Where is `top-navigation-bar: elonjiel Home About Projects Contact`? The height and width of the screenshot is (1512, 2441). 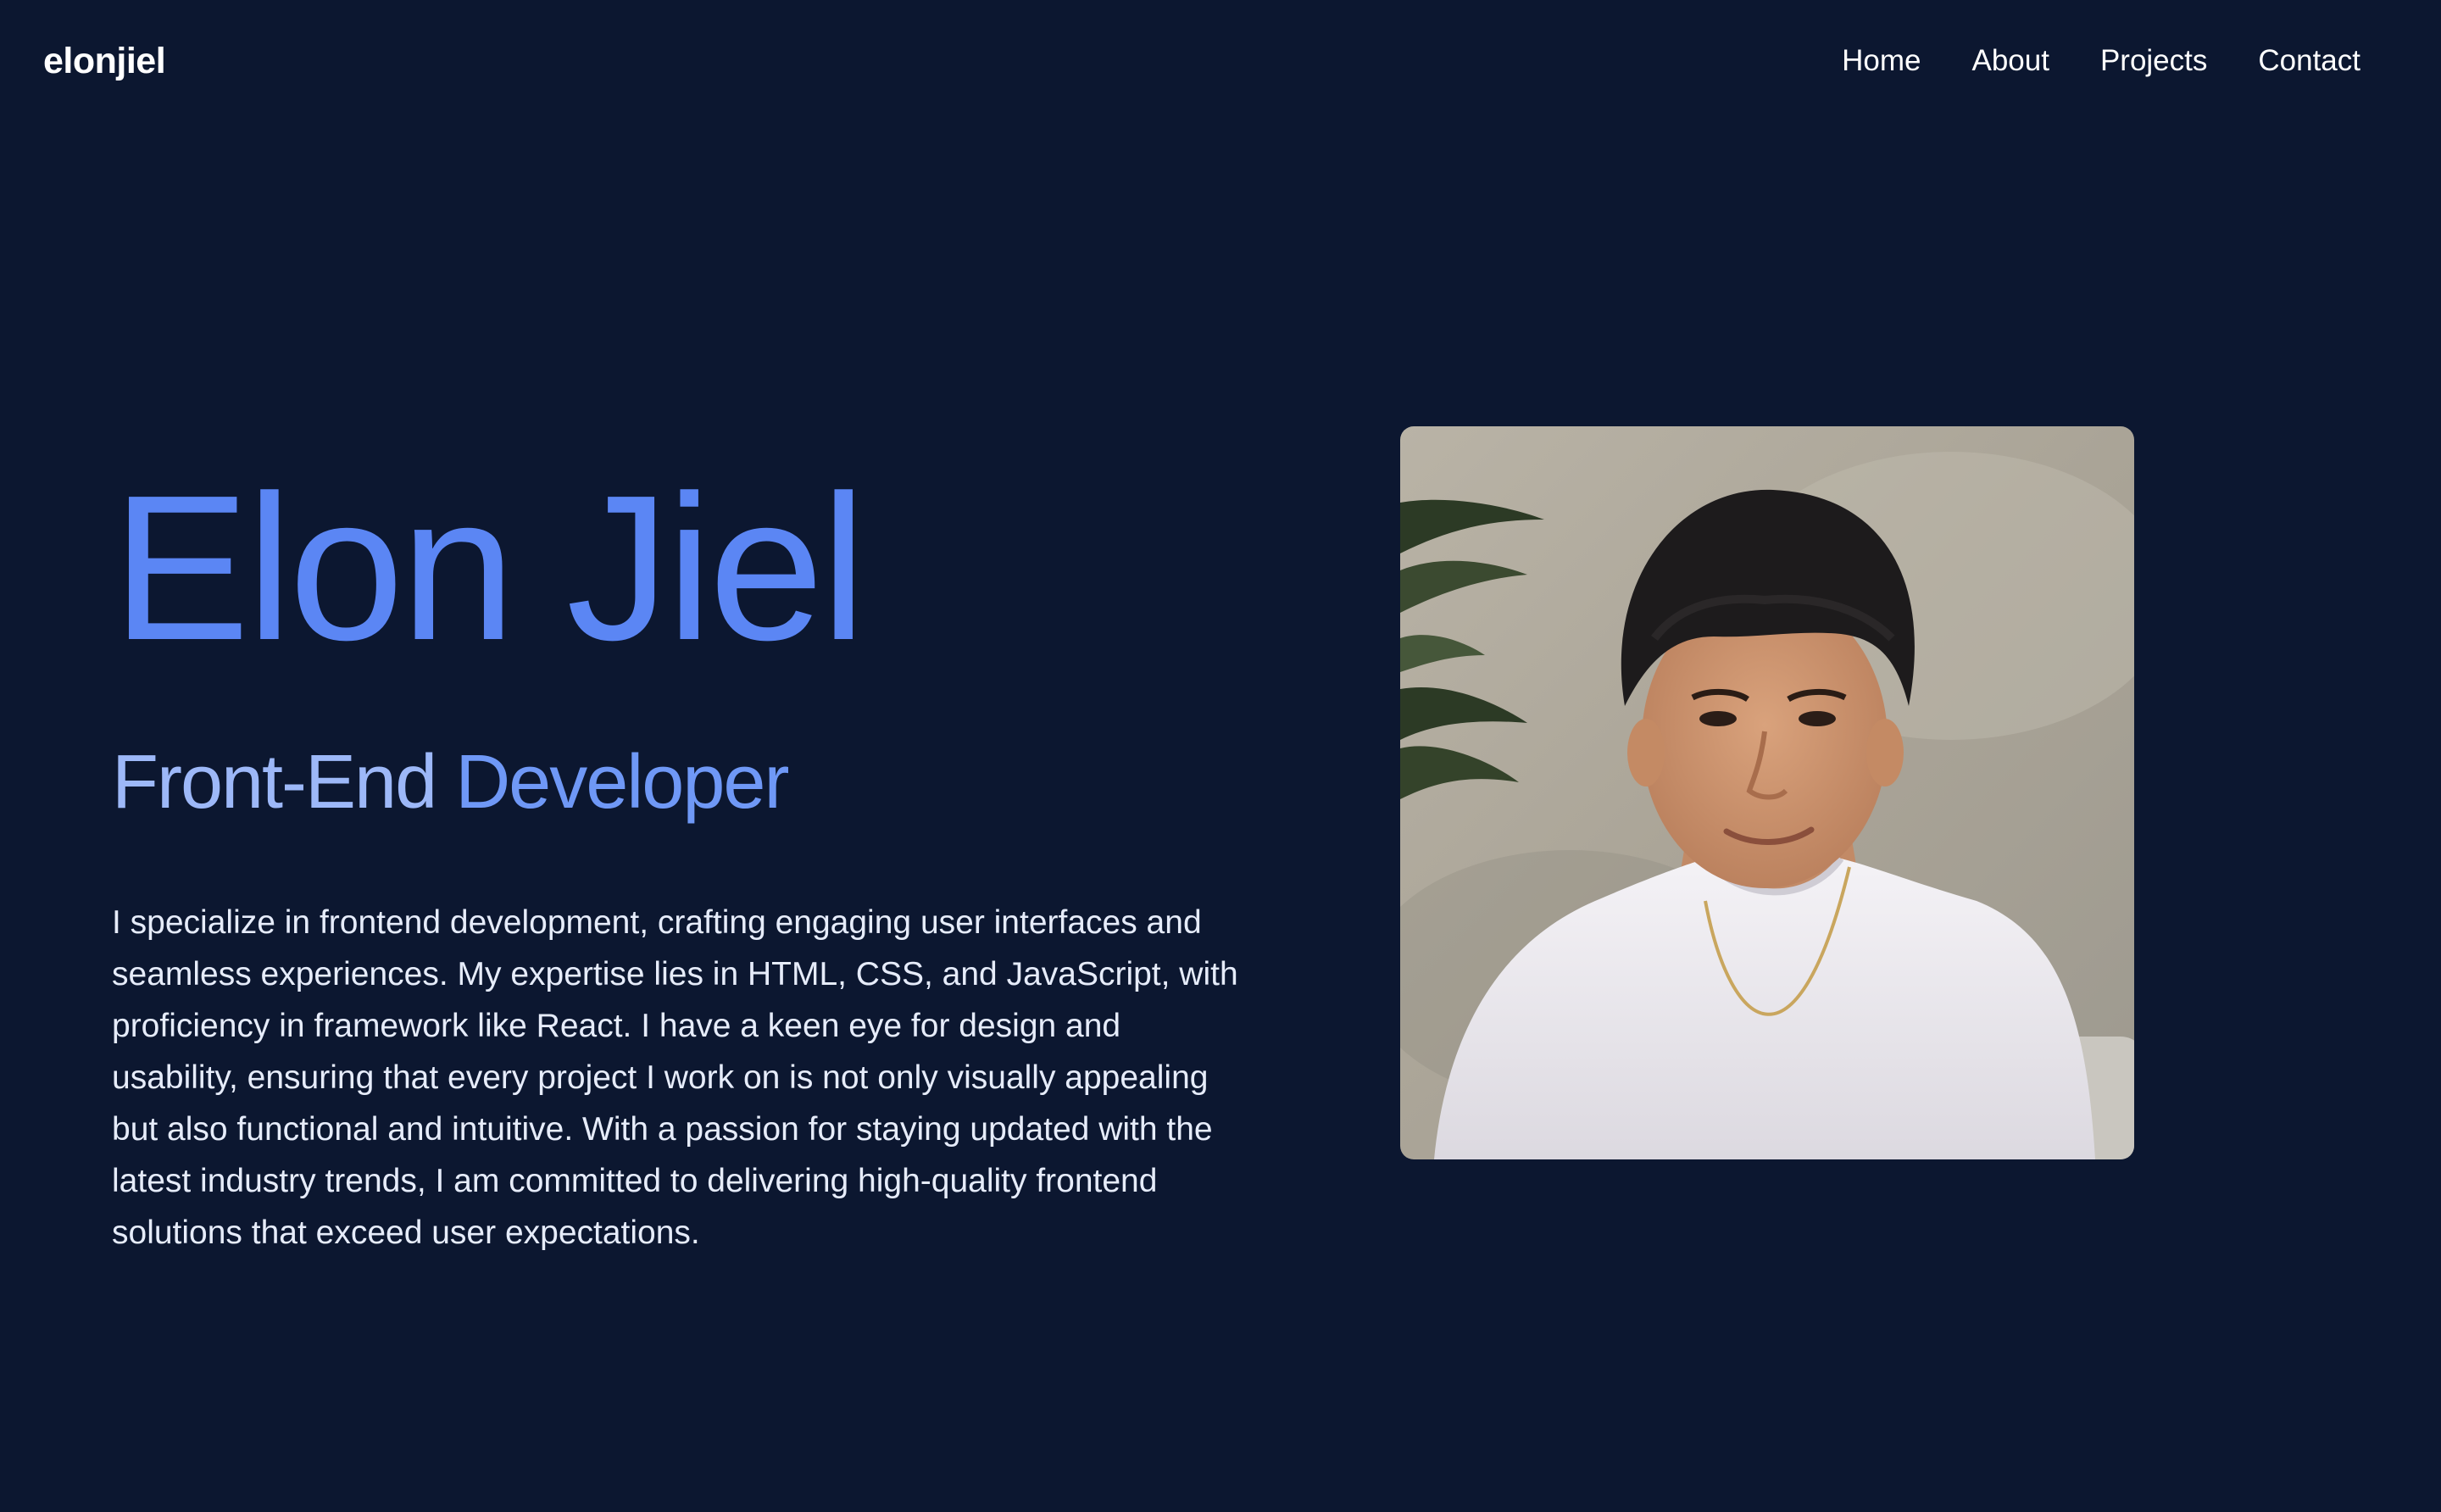 top-navigation-bar: elonjiel Home About Projects Contact is located at coordinates (1220, 62).